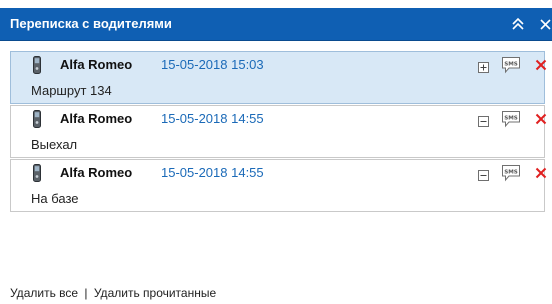 The image size is (552, 304). What do you see at coordinates (545, 24) in the screenshot?
I see `close-icon` at bounding box center [545, 24].